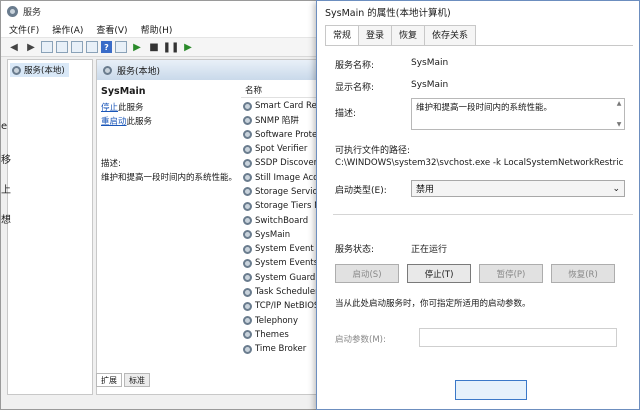 This screenshot has height=410, width=640. Describe the element at coordinates (154, 47) in the screenshot. I see `stop-service-icon: ■` at that location.